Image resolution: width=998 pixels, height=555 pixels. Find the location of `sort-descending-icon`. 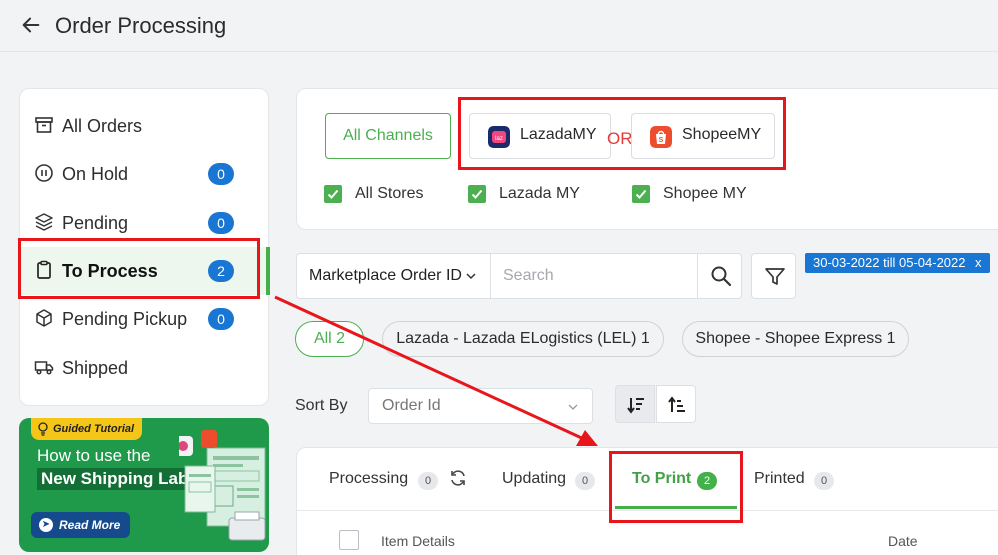

sort-descending-icon is located at coordinates (635, 406).